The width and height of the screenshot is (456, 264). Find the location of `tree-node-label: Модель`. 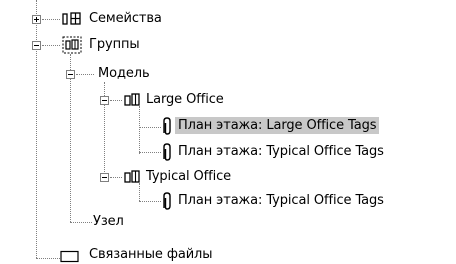

tree-node-label: Модель is located at coordinates (124, 73).